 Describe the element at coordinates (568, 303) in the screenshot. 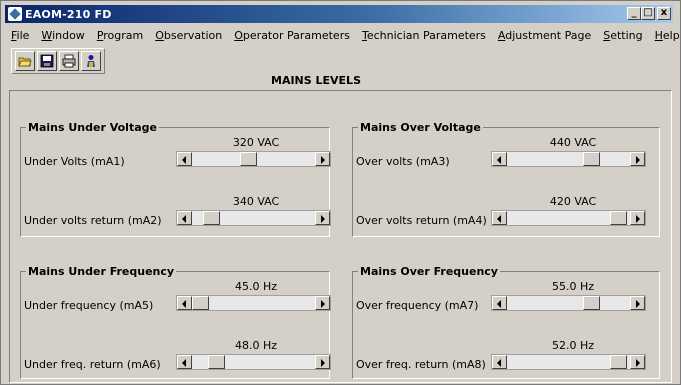

I see `over-frequency-slider` at that location.